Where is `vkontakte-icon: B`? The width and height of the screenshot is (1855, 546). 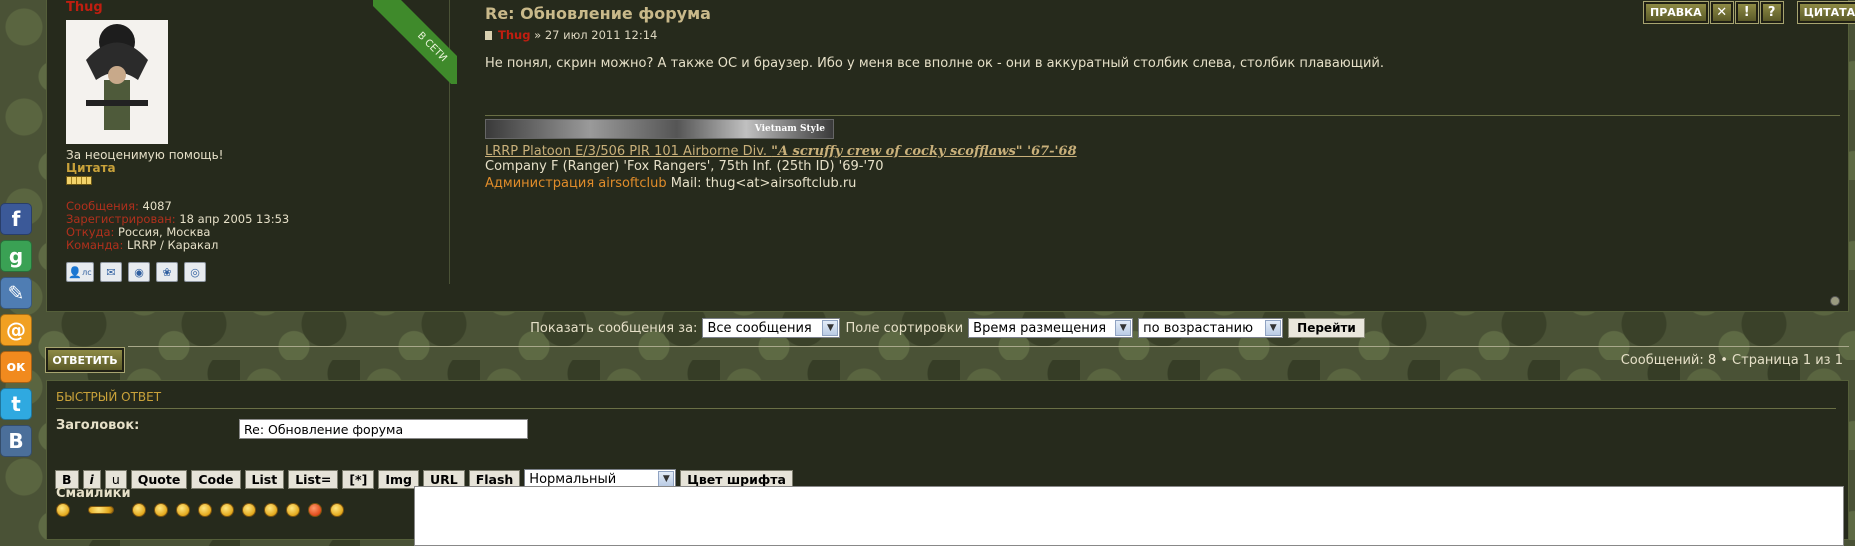
vkontakte-icon: B is located at coordinates (16, 441).